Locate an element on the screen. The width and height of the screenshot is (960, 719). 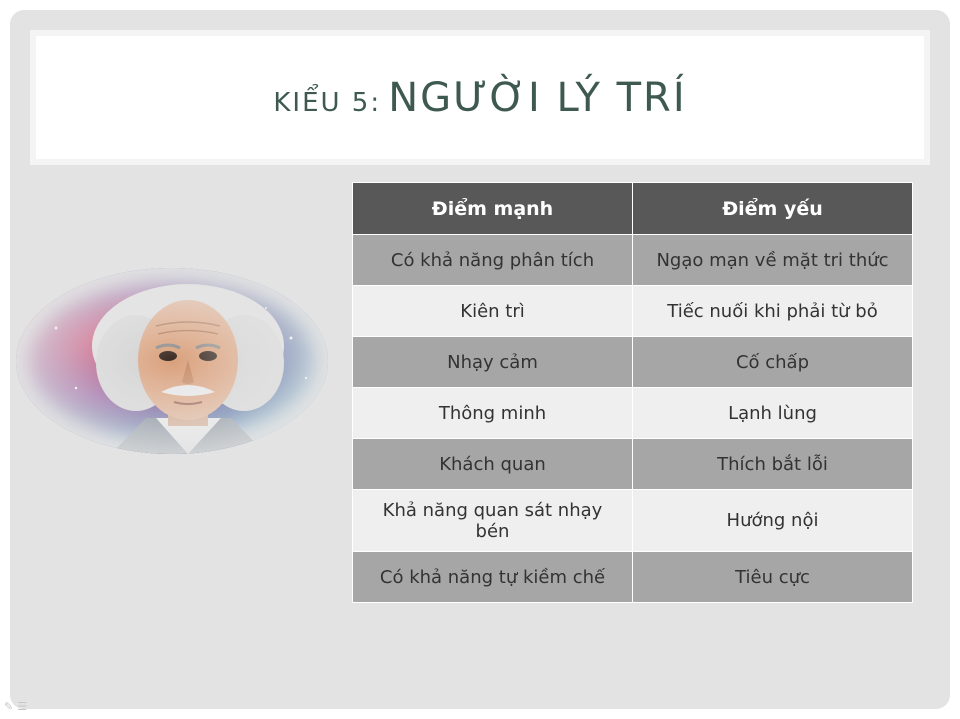
menu-icon: ☰ is located at coordinates (24, 706).